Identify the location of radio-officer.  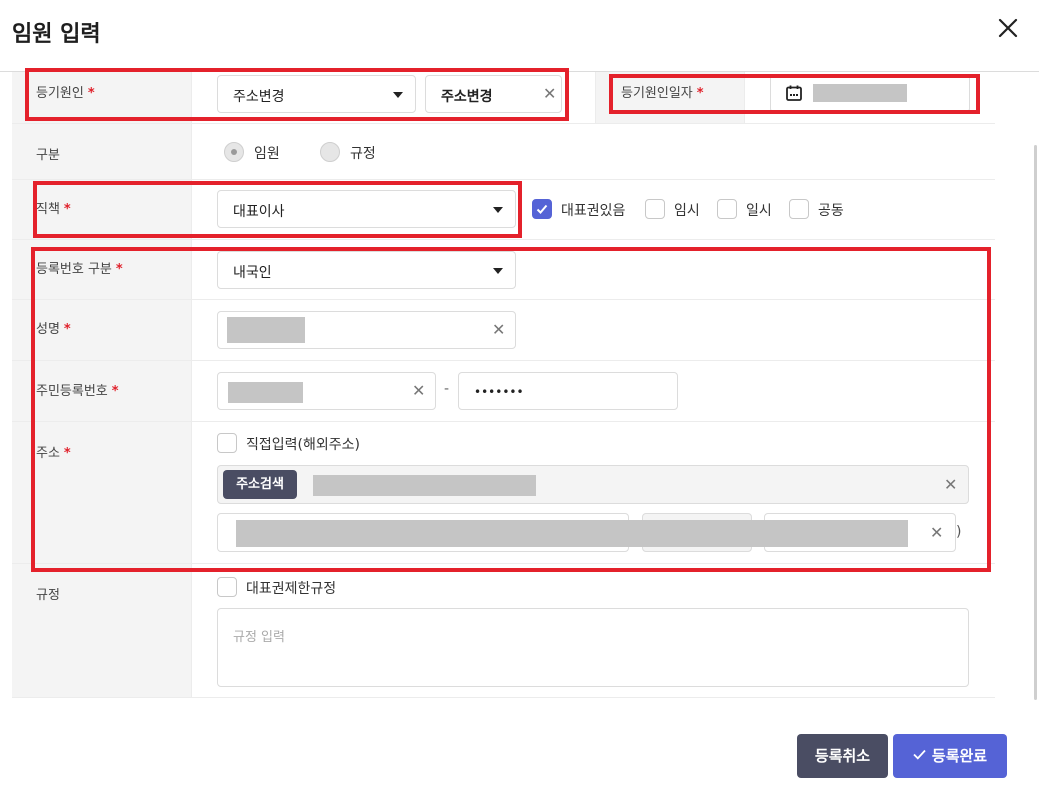
(234, 152).